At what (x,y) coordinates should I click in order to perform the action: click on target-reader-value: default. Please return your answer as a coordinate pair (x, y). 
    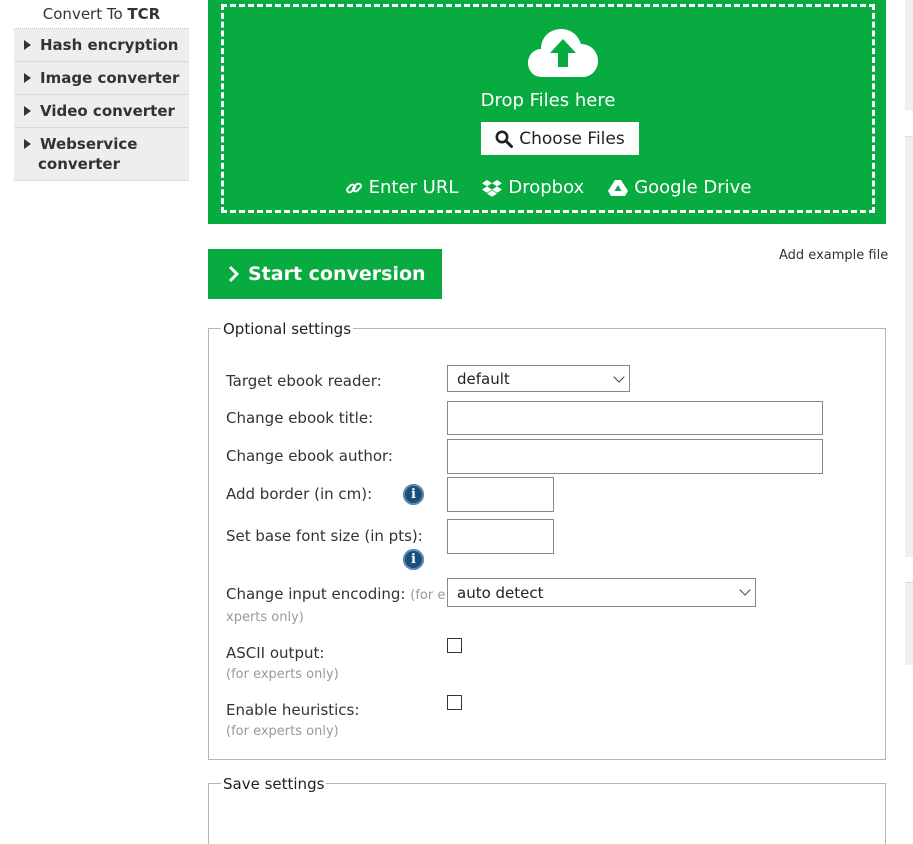
    Looking at the image, I should click on (483, 378).